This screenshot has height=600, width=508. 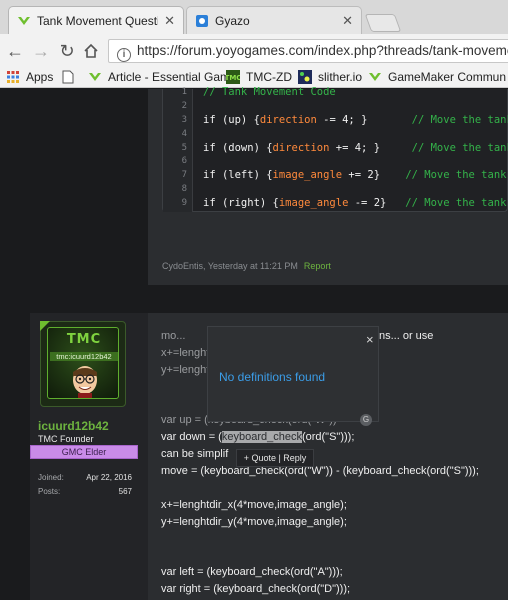 What do you see at coordinates (328, 437) in the screenshot?
I see `text-segment: (ord("S")));` at bounding box center [328, 437].